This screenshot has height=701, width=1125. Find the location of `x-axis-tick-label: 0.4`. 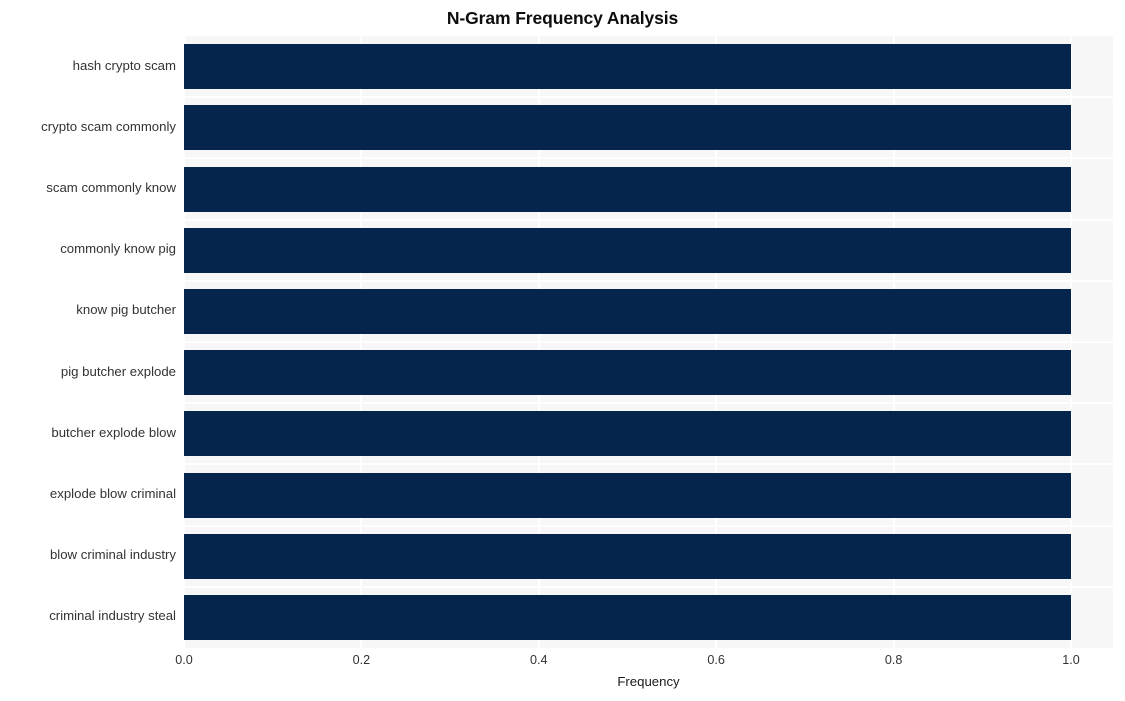

x-axis-tick-label: 0.4 is located at coordinates (539, 660).